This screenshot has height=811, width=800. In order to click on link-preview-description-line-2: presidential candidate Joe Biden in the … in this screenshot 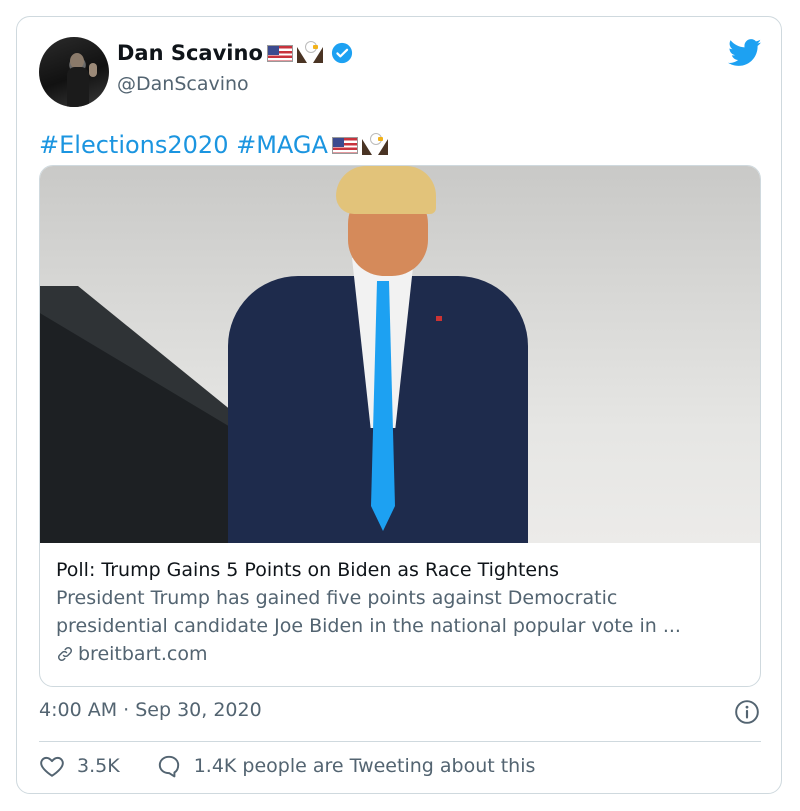, I will do `click(368, 626)`.